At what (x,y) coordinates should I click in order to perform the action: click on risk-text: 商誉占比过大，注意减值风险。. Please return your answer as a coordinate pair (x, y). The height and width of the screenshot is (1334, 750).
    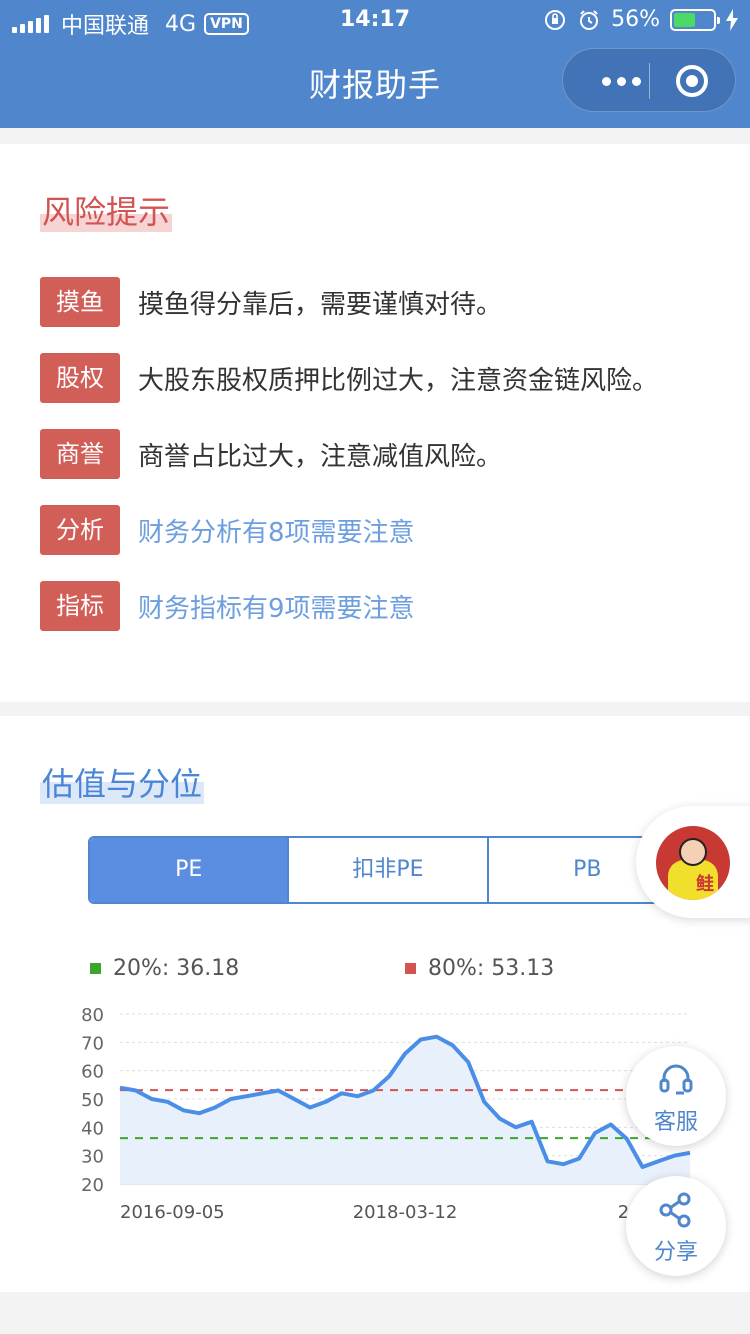
    Looking at the image, I should click on (320, 456).